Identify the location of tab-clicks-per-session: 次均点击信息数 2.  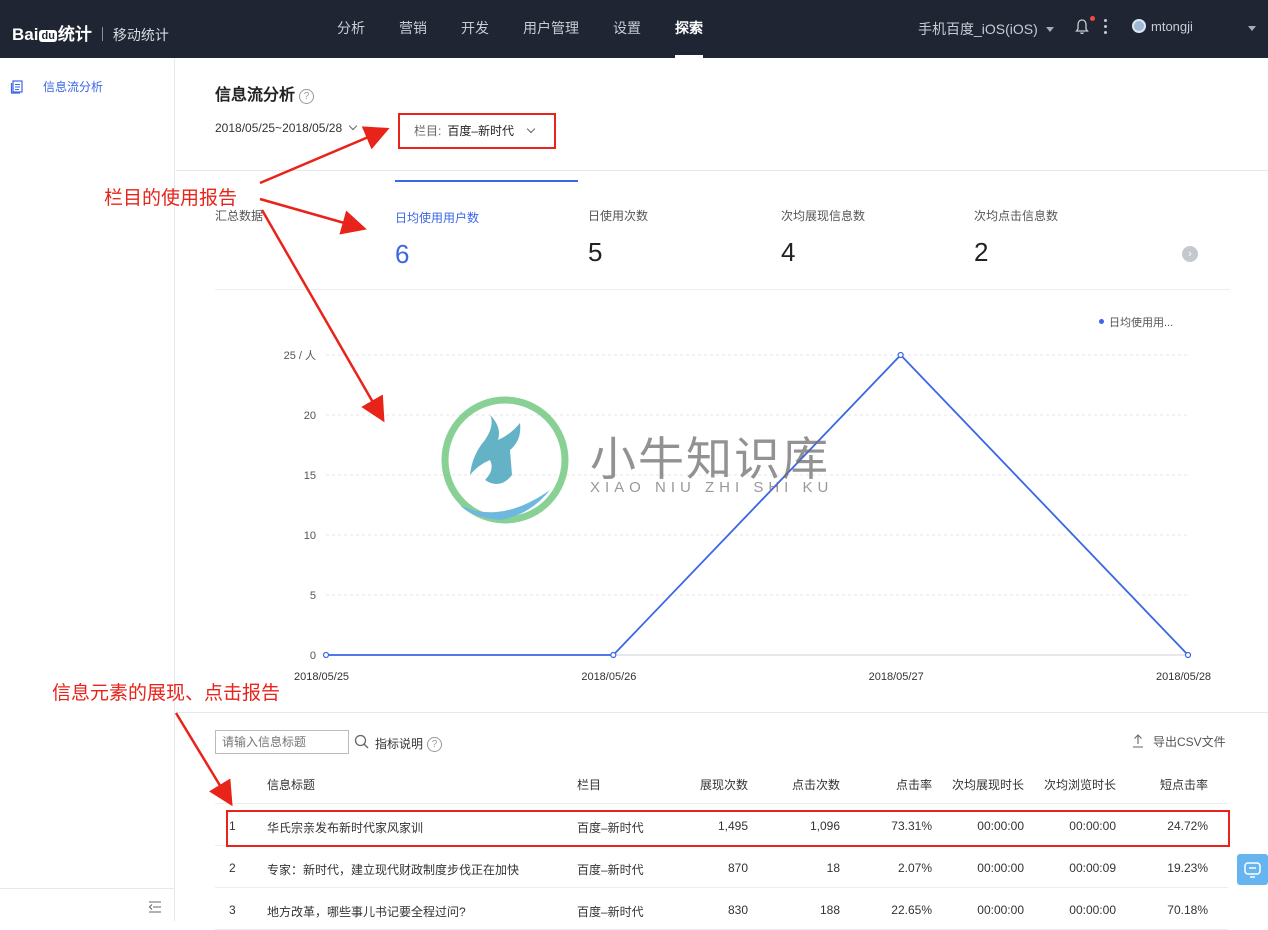
(1065, 235).